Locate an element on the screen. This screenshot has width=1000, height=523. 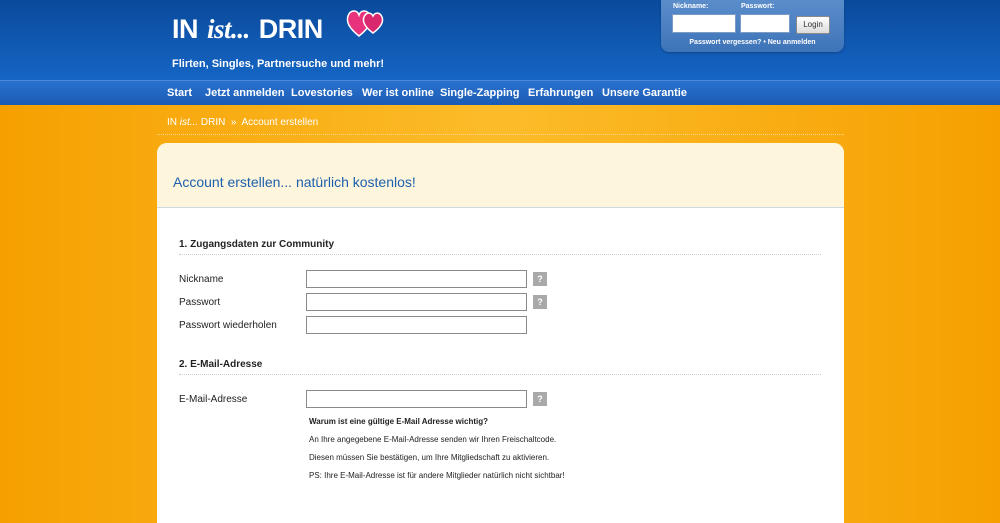
email-input is located at coordinates (416, 399).